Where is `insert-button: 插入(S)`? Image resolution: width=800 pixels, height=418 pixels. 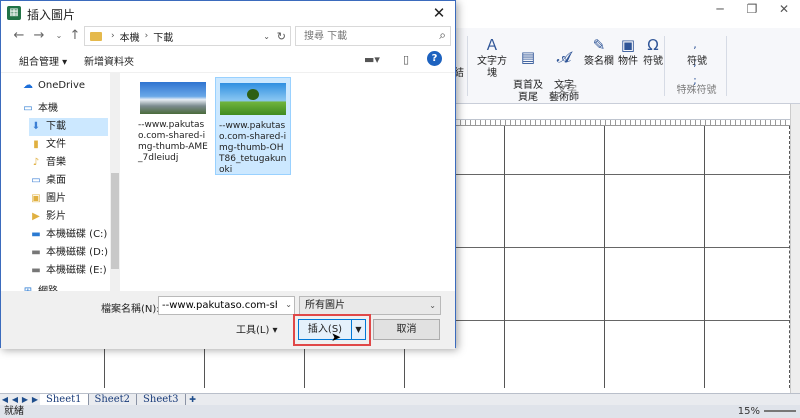 insert-button: 插入(S) is located at coordinates (325, 329).